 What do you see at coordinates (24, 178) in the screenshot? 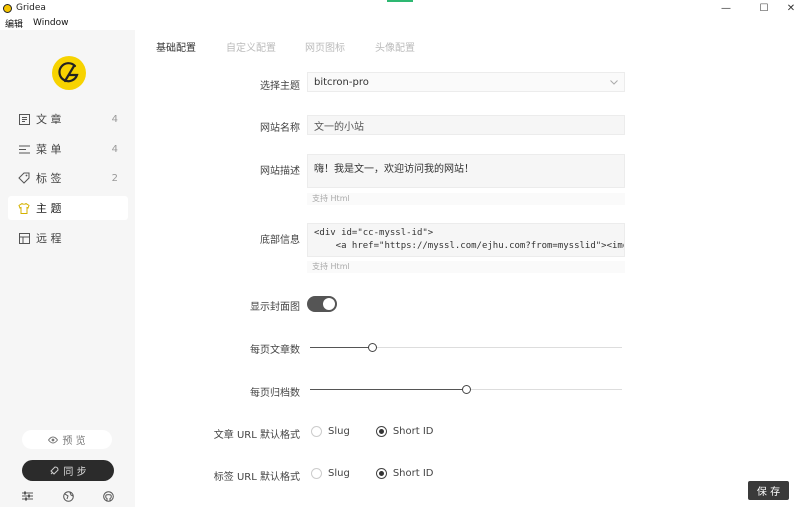
I see `tag-icon` at bounding box center [24, 178].